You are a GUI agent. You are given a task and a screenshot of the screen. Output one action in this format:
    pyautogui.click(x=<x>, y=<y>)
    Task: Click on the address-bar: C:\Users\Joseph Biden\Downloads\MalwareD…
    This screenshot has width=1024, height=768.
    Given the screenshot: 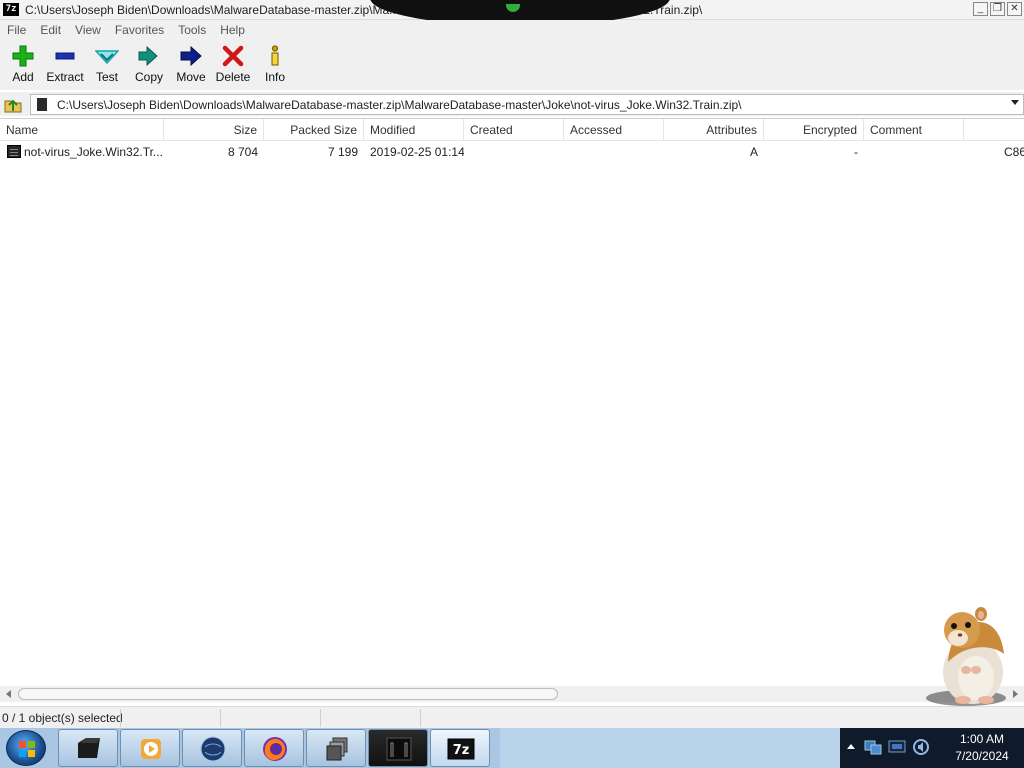 What is the action you would take?
    pyautogui.click(x=512, y=104)
    